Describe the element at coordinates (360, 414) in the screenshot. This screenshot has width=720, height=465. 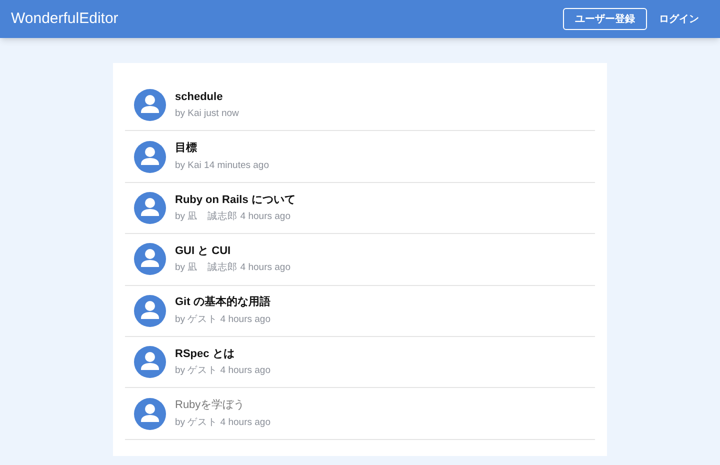
I see `article-item: Rubyを学ぼう by ゲスト 4 hours ago` at that location.